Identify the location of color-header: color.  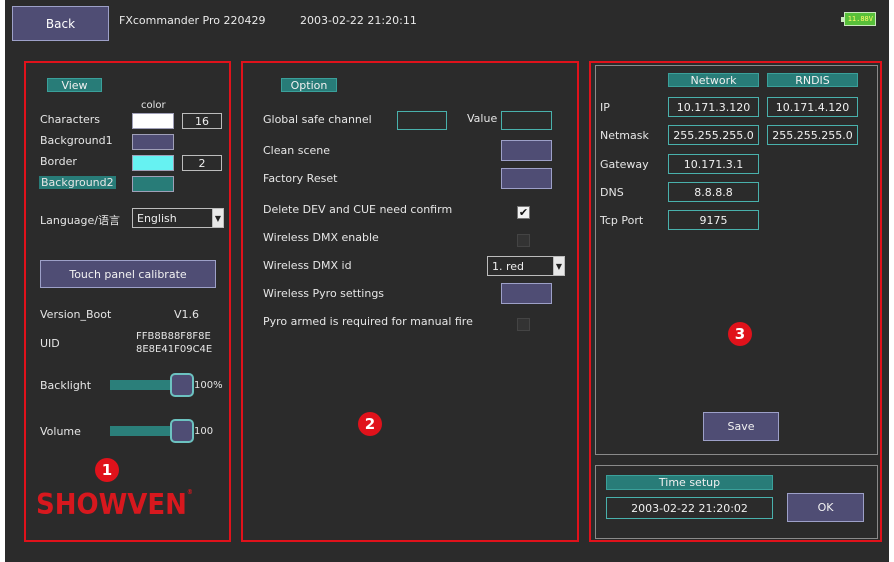
(153, 105).